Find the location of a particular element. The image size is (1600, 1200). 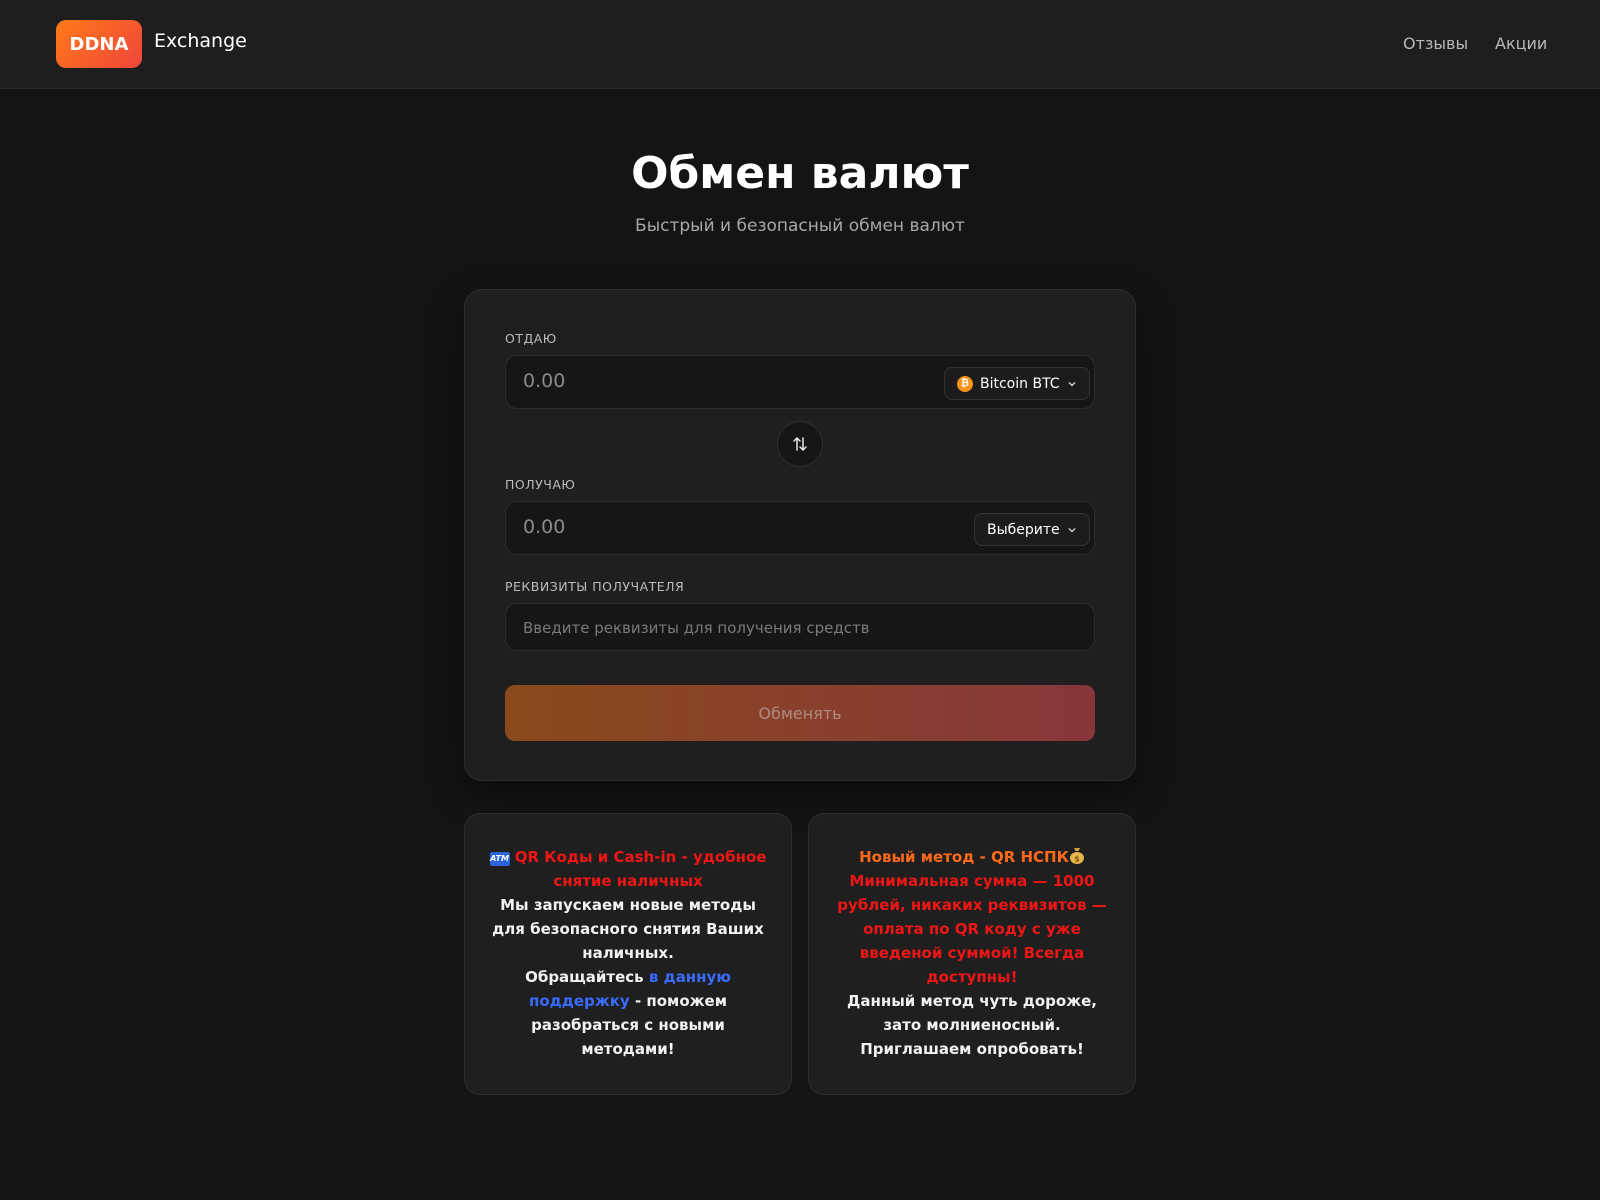

recipient-details-input: Введите реквизиты для получения средств is located at coordinates (800, 627).